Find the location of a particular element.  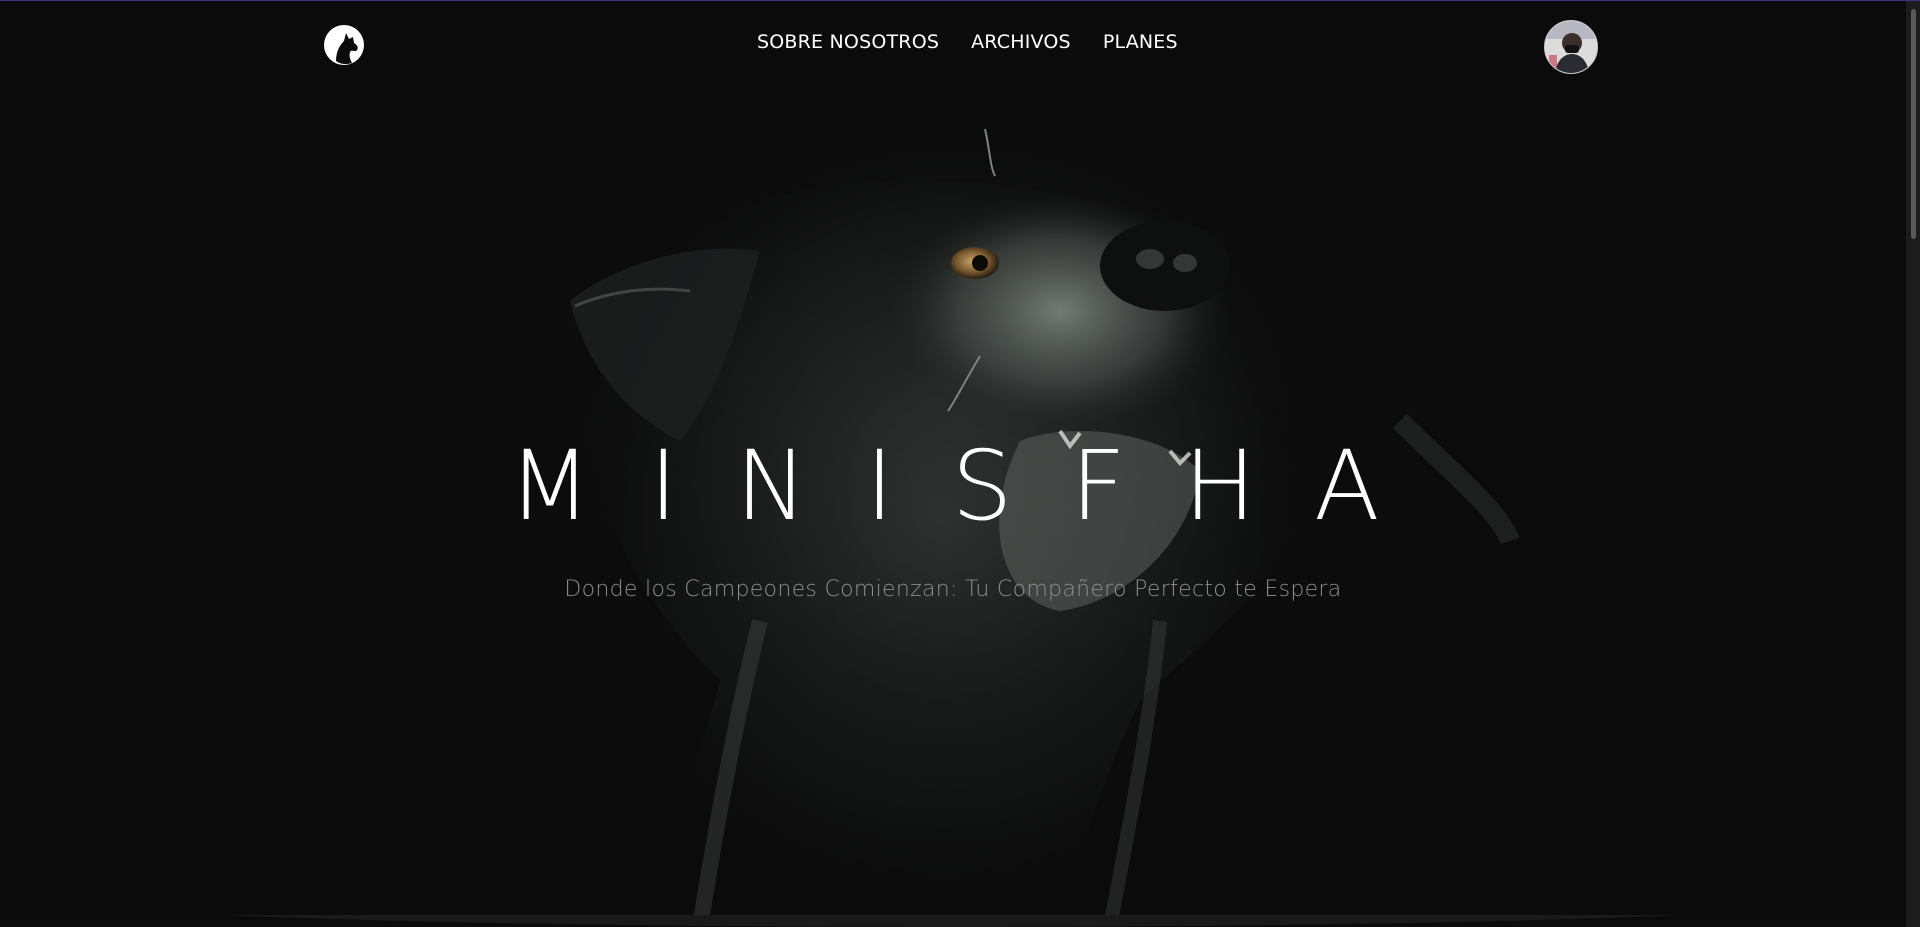

dog-nose-shape is located at coordinates (1165, 266).